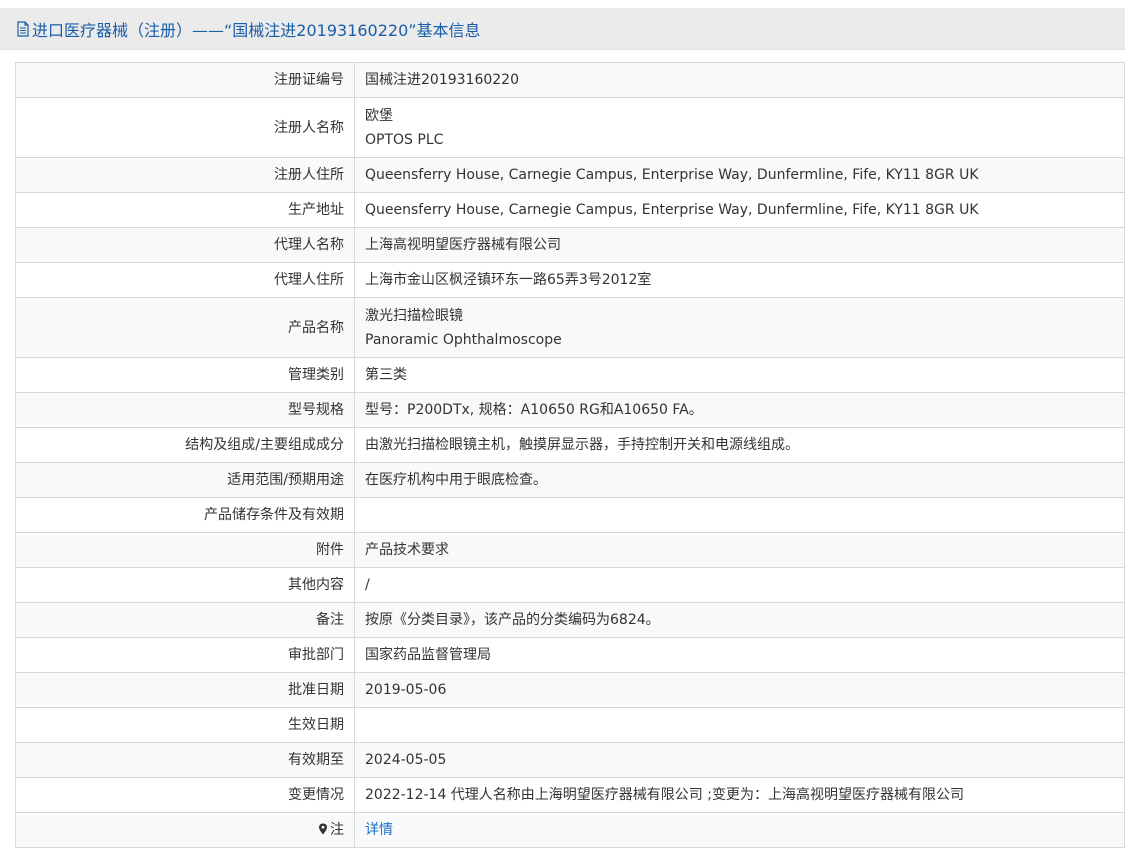  What do you see at coordinates (185, 585) in the screenshot?
I see `row-label: 其他内容` at bounding box center [185, 585].